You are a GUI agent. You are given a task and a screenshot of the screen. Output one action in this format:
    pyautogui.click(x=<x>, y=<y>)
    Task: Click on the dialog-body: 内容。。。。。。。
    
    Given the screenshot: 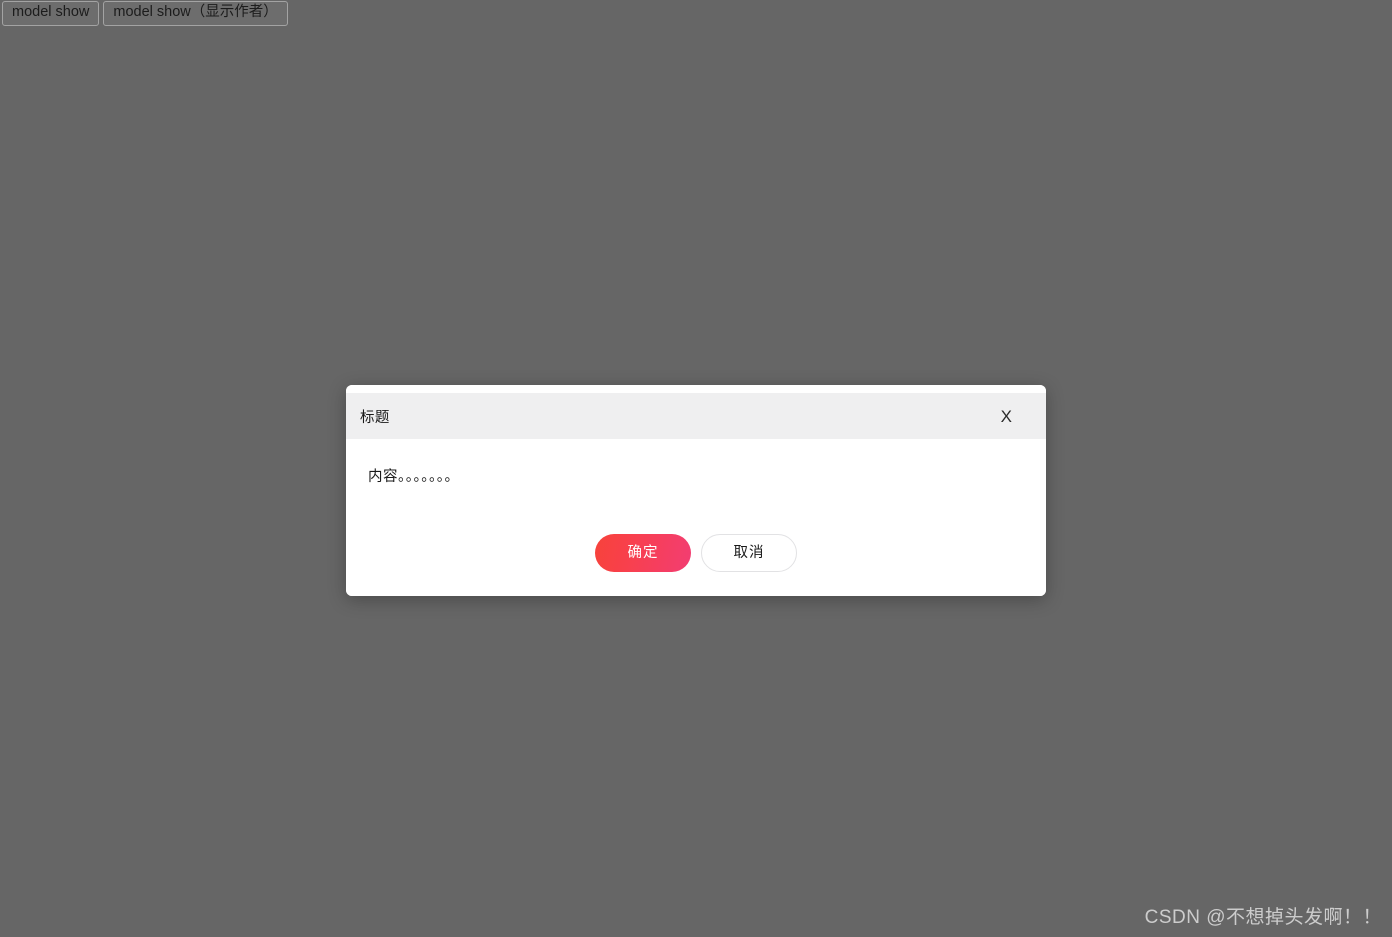 What is the action you would take?
    pyautogui.click(x=696, y=475)
    